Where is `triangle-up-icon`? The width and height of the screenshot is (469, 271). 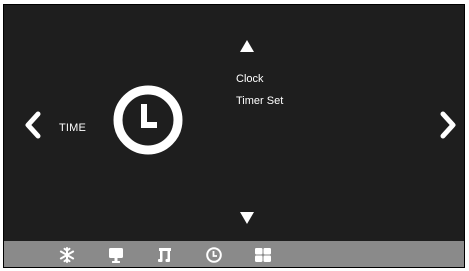 triangle-up-icon is located at coordinates (247, 46).